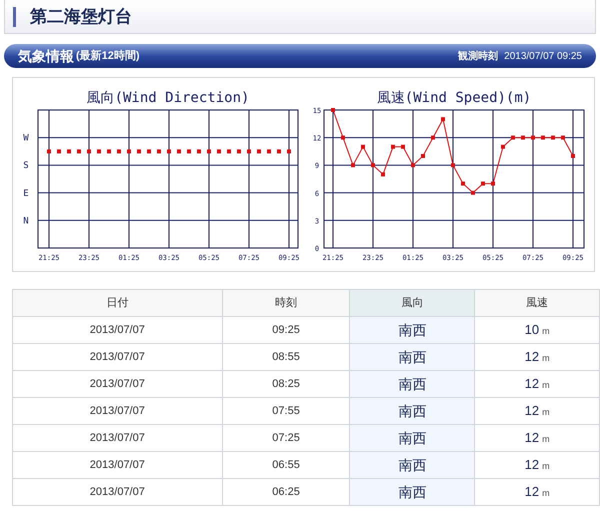 The image size is (600, 512). I want to click on speed-value: 10, so click(532, 330).